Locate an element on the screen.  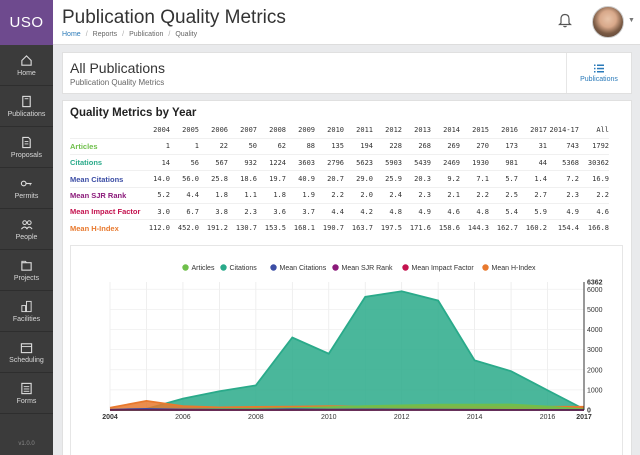
table-cell: 5368 is located at coordinates (570, 162).